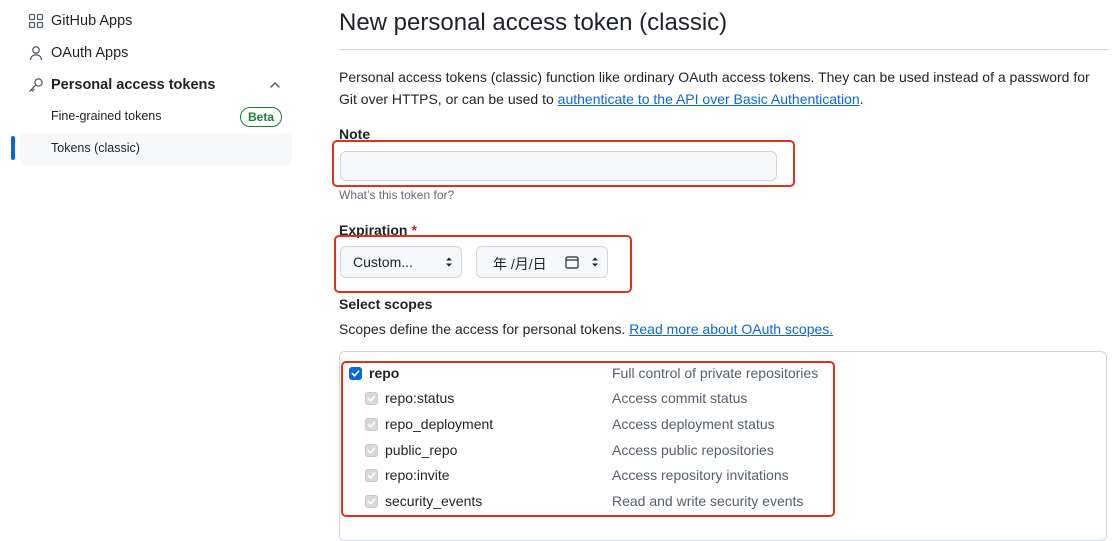  What do you see at coordinates (397, 195) in the screenshot?
I see `note-hint: What’s this token for?` at bounding box center [397, 195].